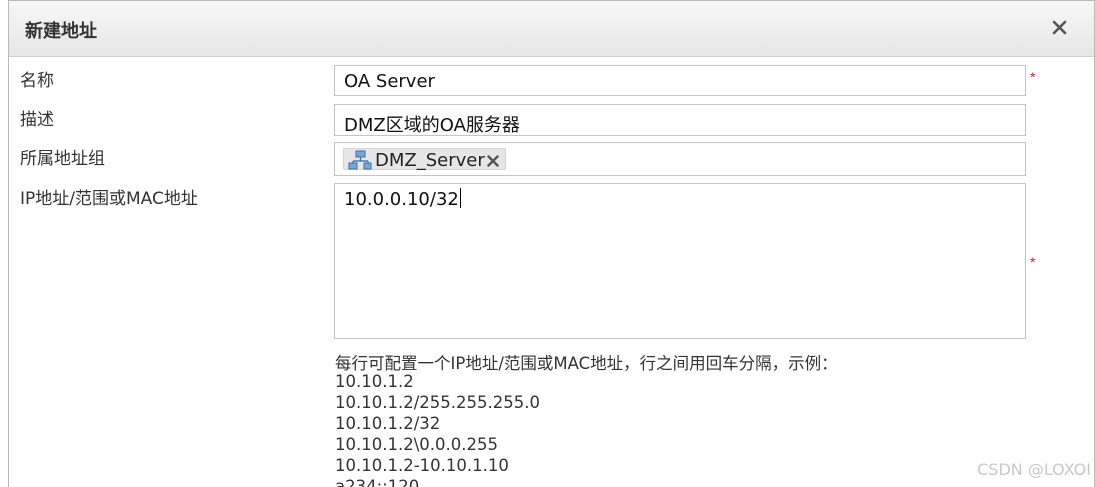  Describe the element at coordinates (680, 80) in the screenshot. I see `name-input: OA Server` at that location.